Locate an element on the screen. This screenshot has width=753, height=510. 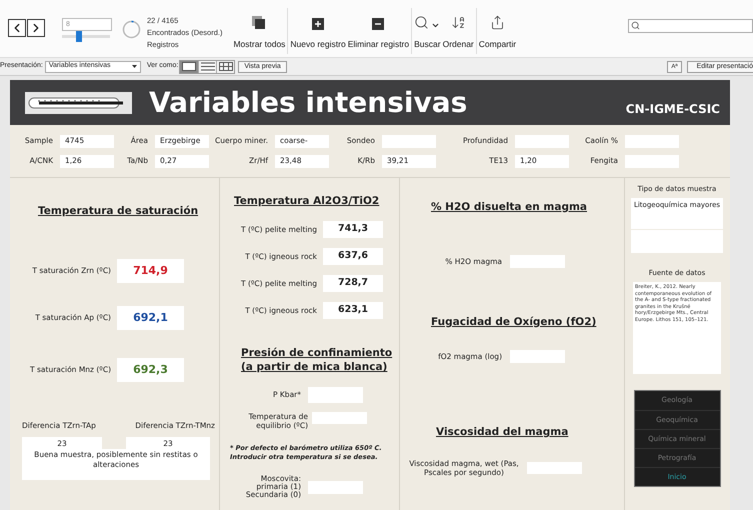
toolbar-button: Compartir is located at coordinates (498, 31).